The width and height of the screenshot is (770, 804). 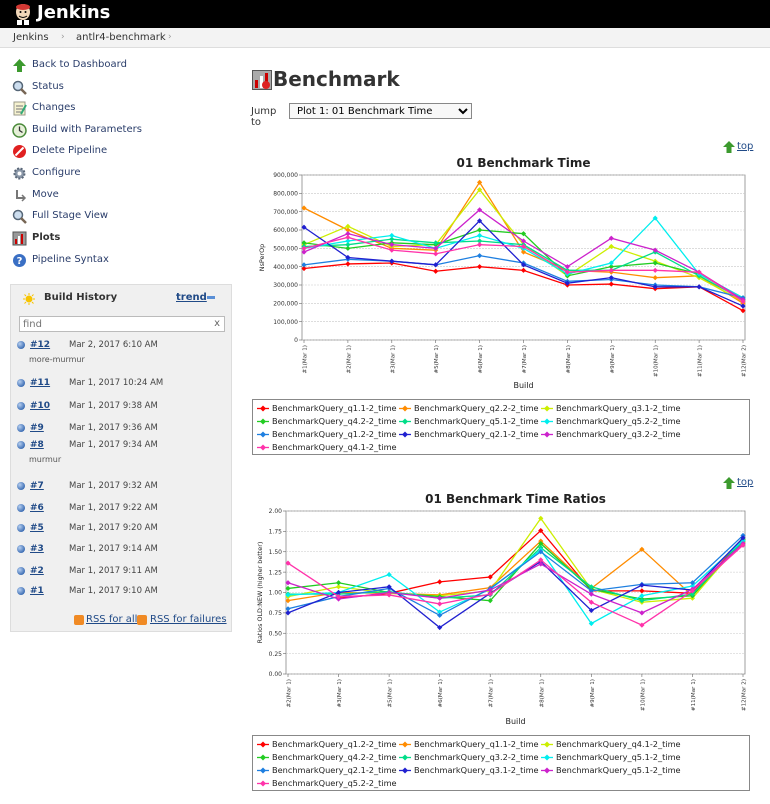 What do you see at coordinates (276, 572) in the screenshot?
I see `y-tick-label: 1.25` at bounding box center [276, 572].